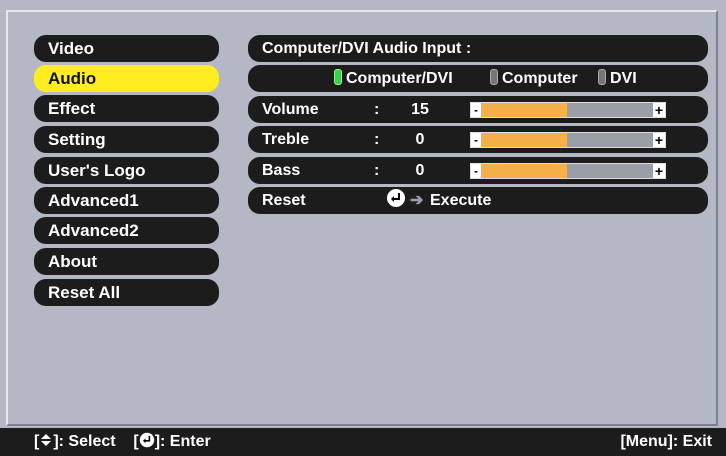 This screenshot has width=726, height=456. I want to click on volume-slider: - +, so click(568, 110).